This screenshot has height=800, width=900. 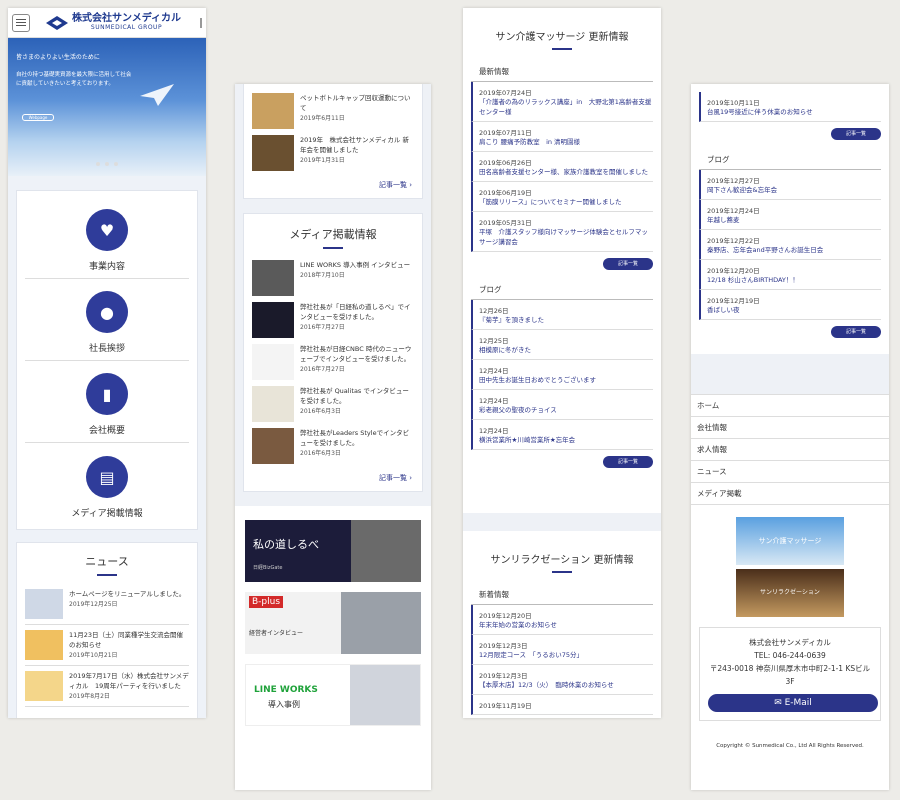 I want to click on slider-dots, so click(x=107, y=164).